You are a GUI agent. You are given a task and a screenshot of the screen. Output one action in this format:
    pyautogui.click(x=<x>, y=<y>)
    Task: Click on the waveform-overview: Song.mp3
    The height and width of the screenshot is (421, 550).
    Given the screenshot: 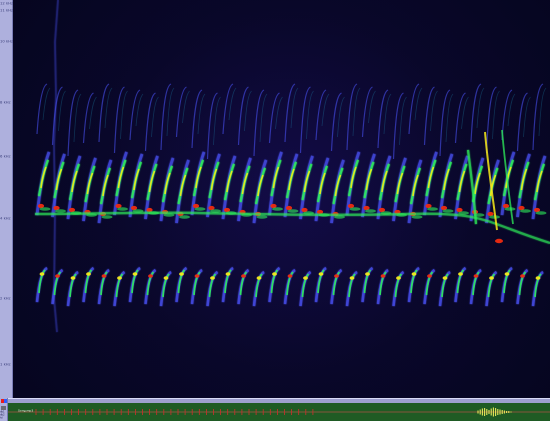 What is the action you would take?
    pyautogui.click(x=279, y=412)
    